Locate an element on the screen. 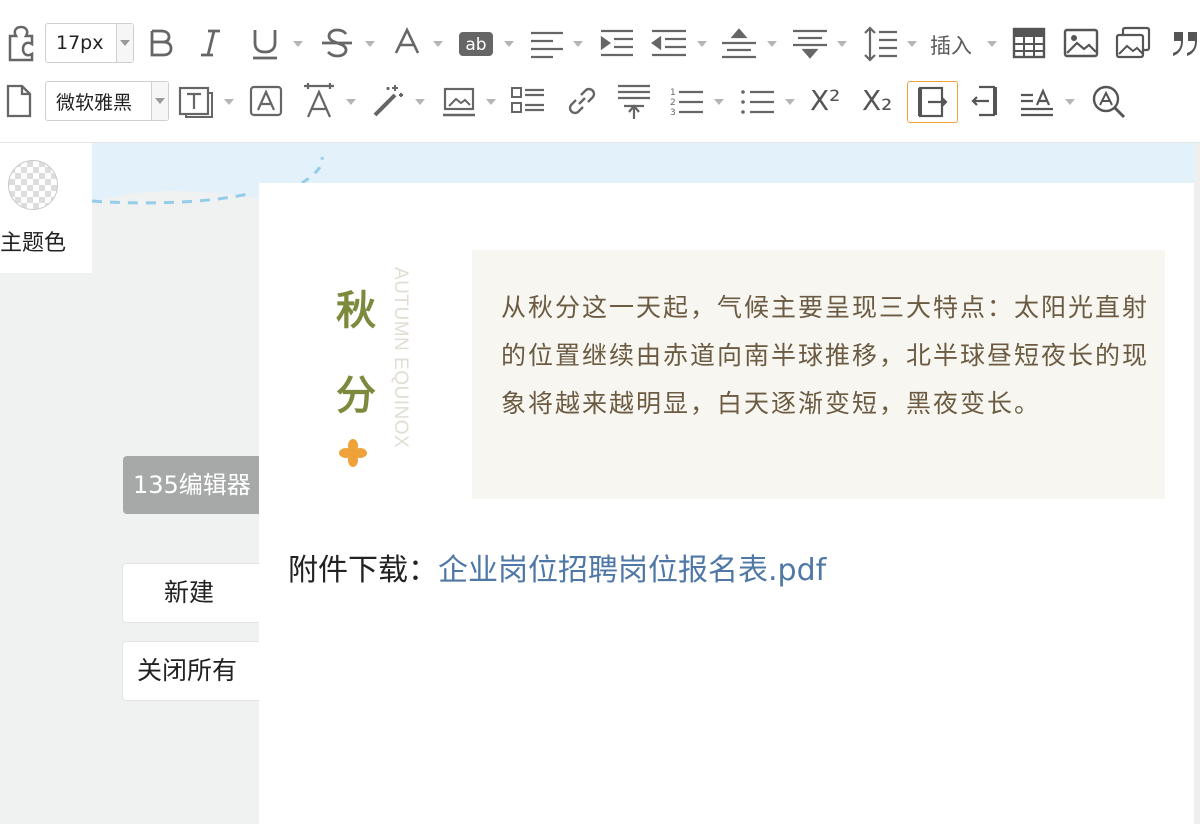 This screenshot has height=824, width=1200. season-title-char-1: 秋 is located at coordinates (356, 311).